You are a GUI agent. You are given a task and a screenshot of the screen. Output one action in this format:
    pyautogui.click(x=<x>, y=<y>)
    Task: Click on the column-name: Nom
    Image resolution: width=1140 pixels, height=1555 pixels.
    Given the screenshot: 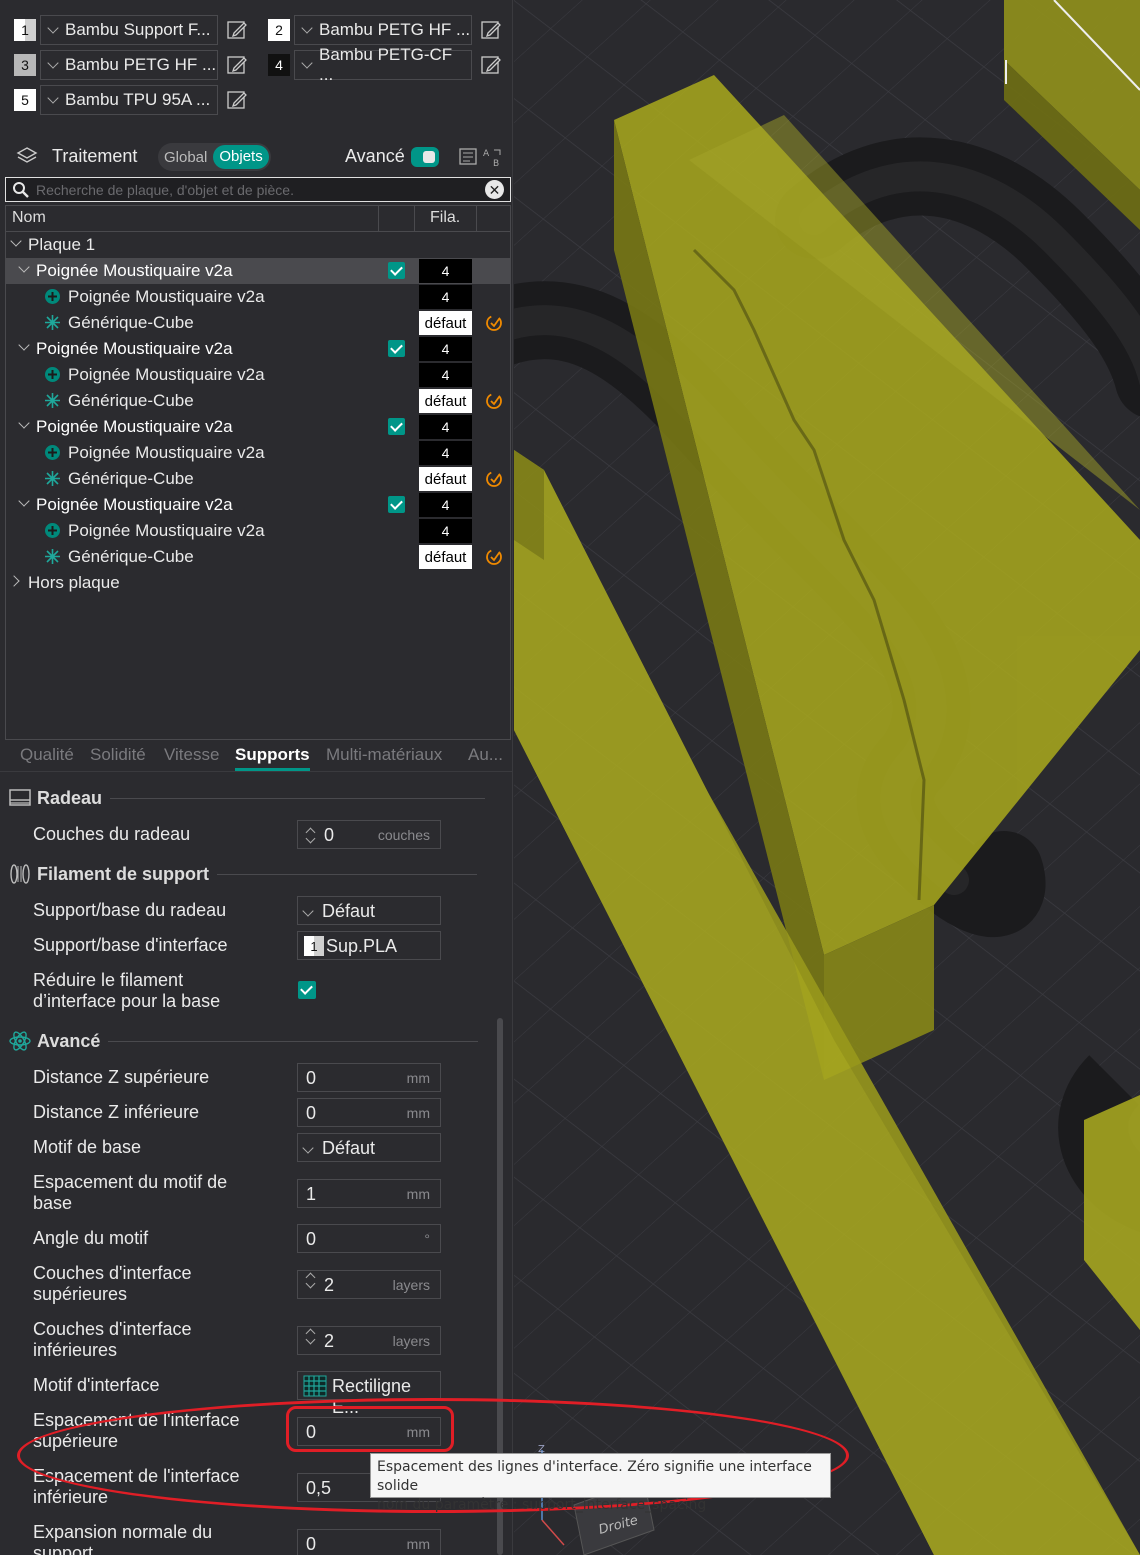 What is the action you would take?
    pyautogui.click(x=29, y=218)
    